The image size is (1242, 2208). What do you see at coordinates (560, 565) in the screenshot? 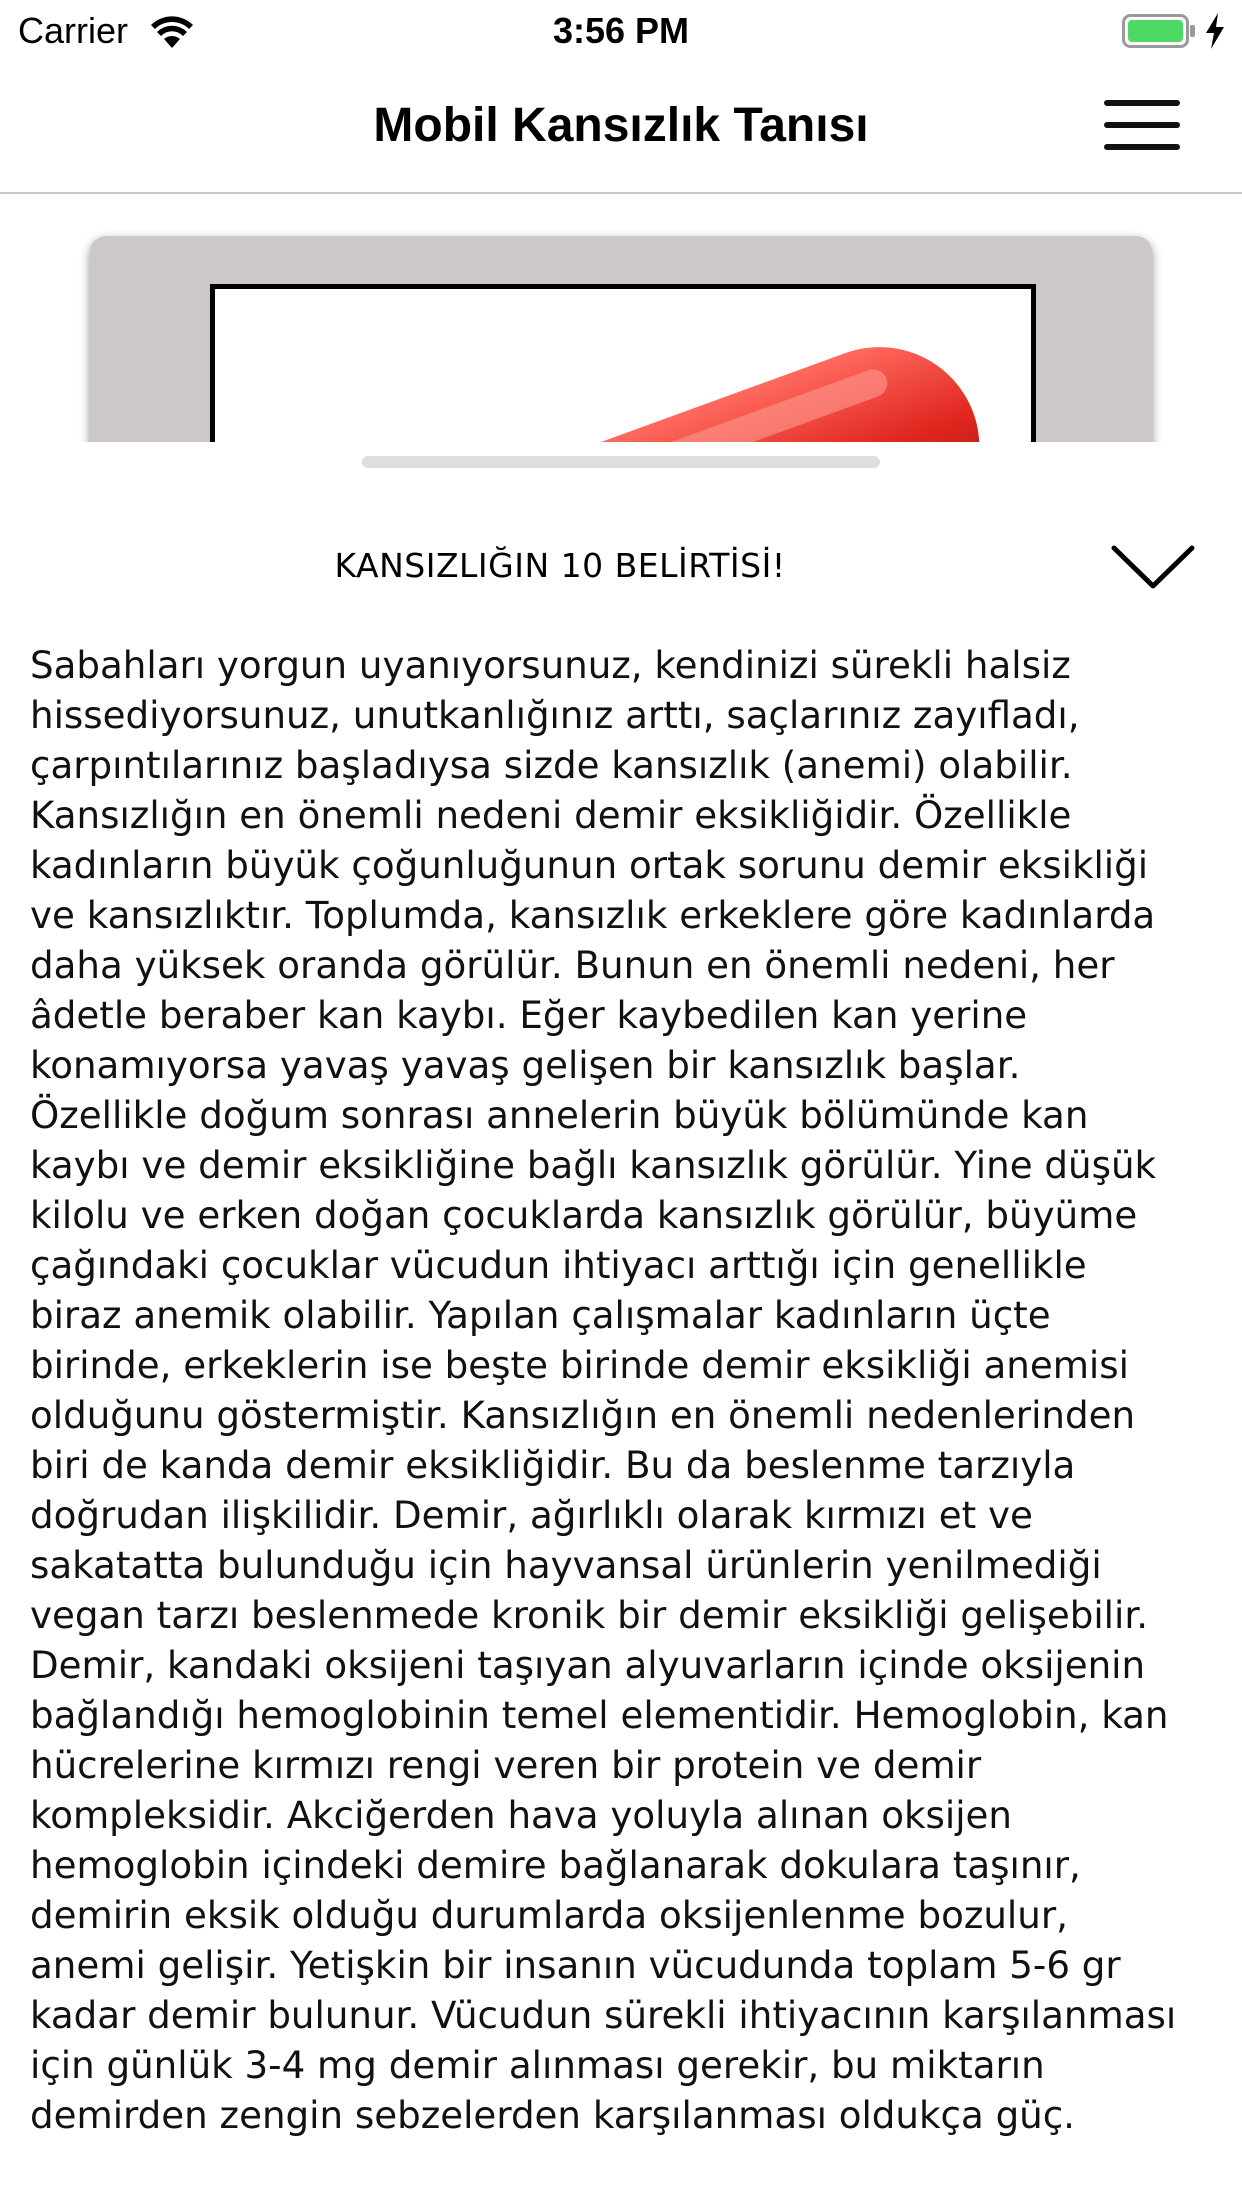
I see `accordion-title: KANSIZLIĞIN 10 BELİRTİSİ!` at bounding box center [560, 565].